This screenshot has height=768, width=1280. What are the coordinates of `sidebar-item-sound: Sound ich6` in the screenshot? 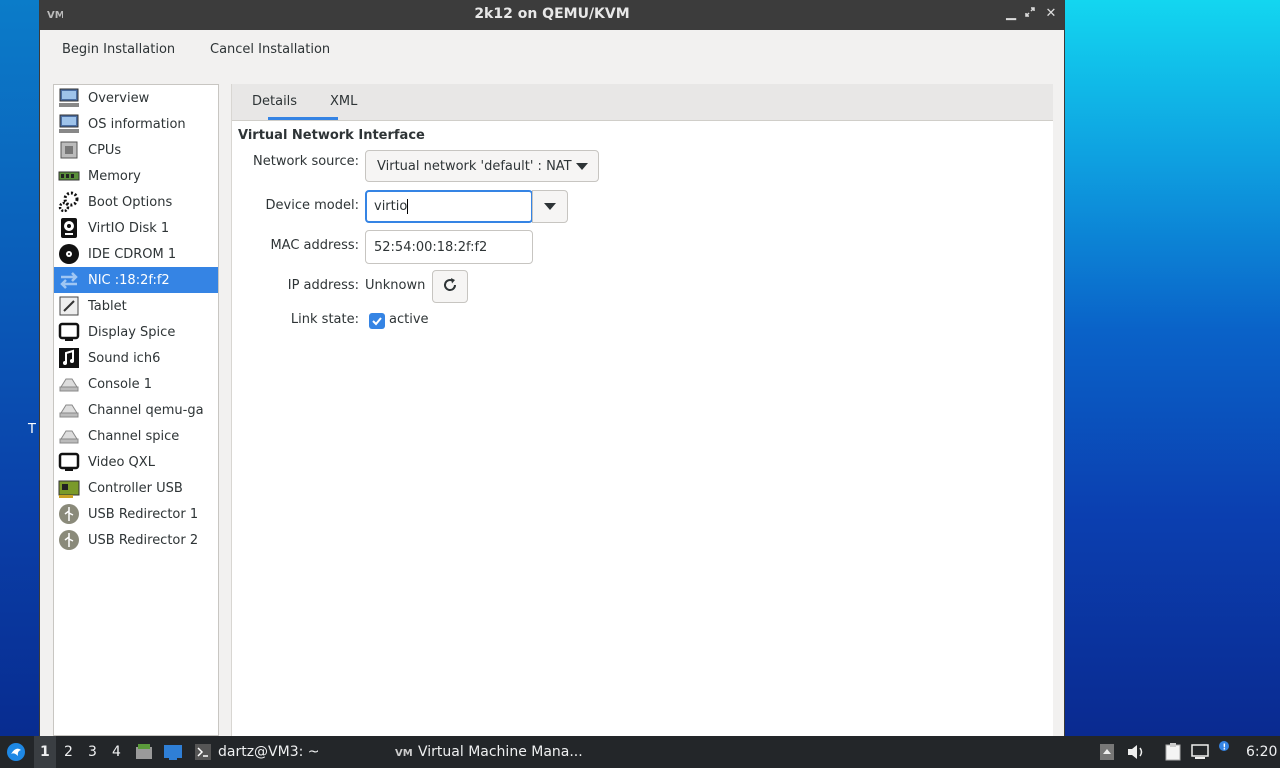 It's located at (136, 358).